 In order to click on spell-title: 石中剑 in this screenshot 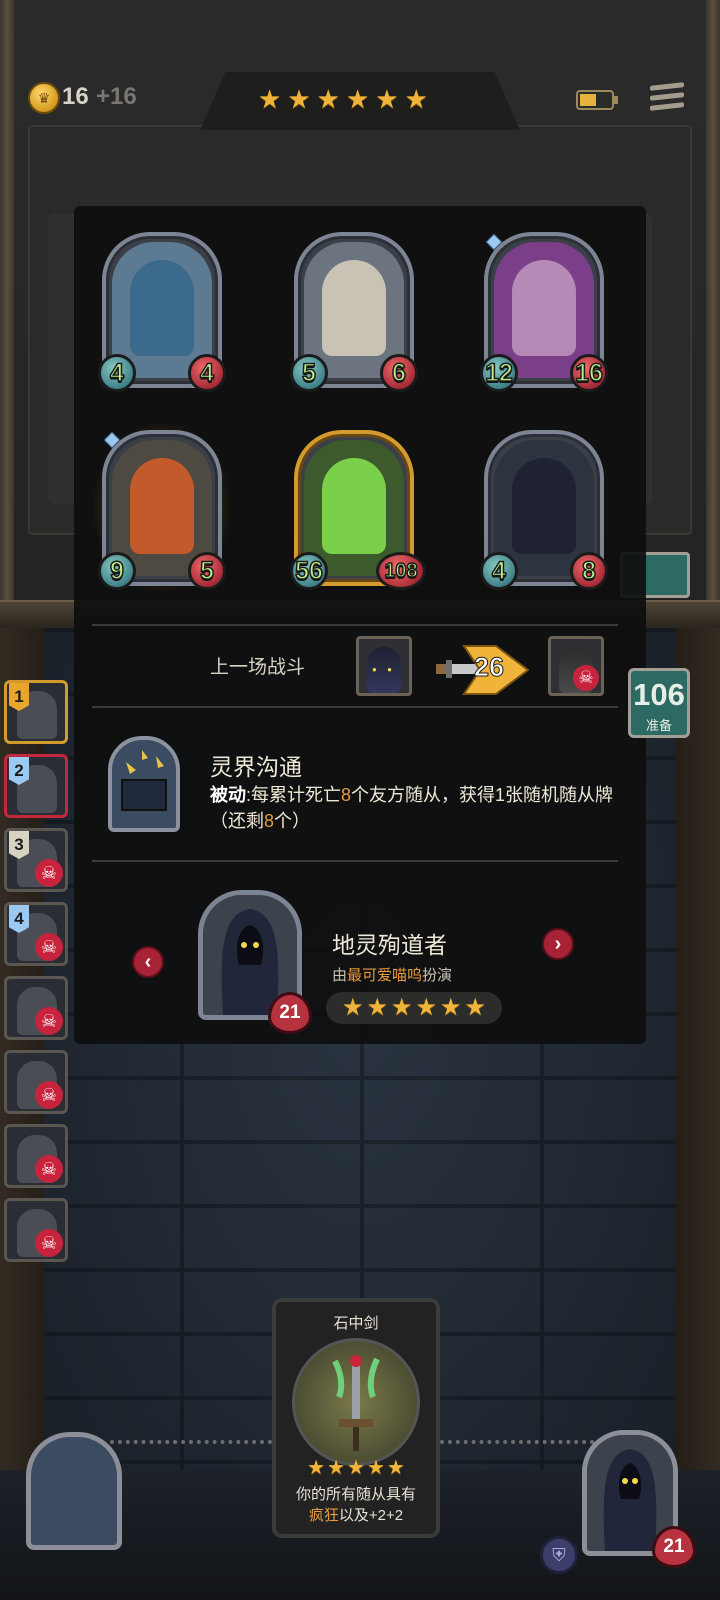, I will do `click(356, 1323)`.